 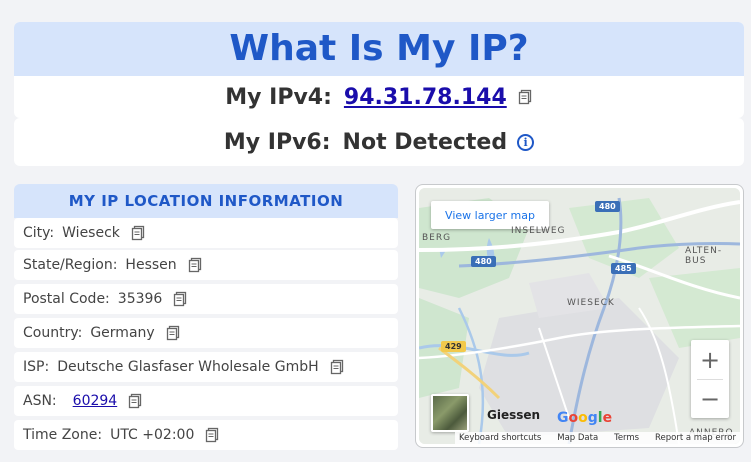 What do you see at coordinates (91, 233) in the screenshot?
I see `info-value: Wieseck` at bounding box center [91, 233].